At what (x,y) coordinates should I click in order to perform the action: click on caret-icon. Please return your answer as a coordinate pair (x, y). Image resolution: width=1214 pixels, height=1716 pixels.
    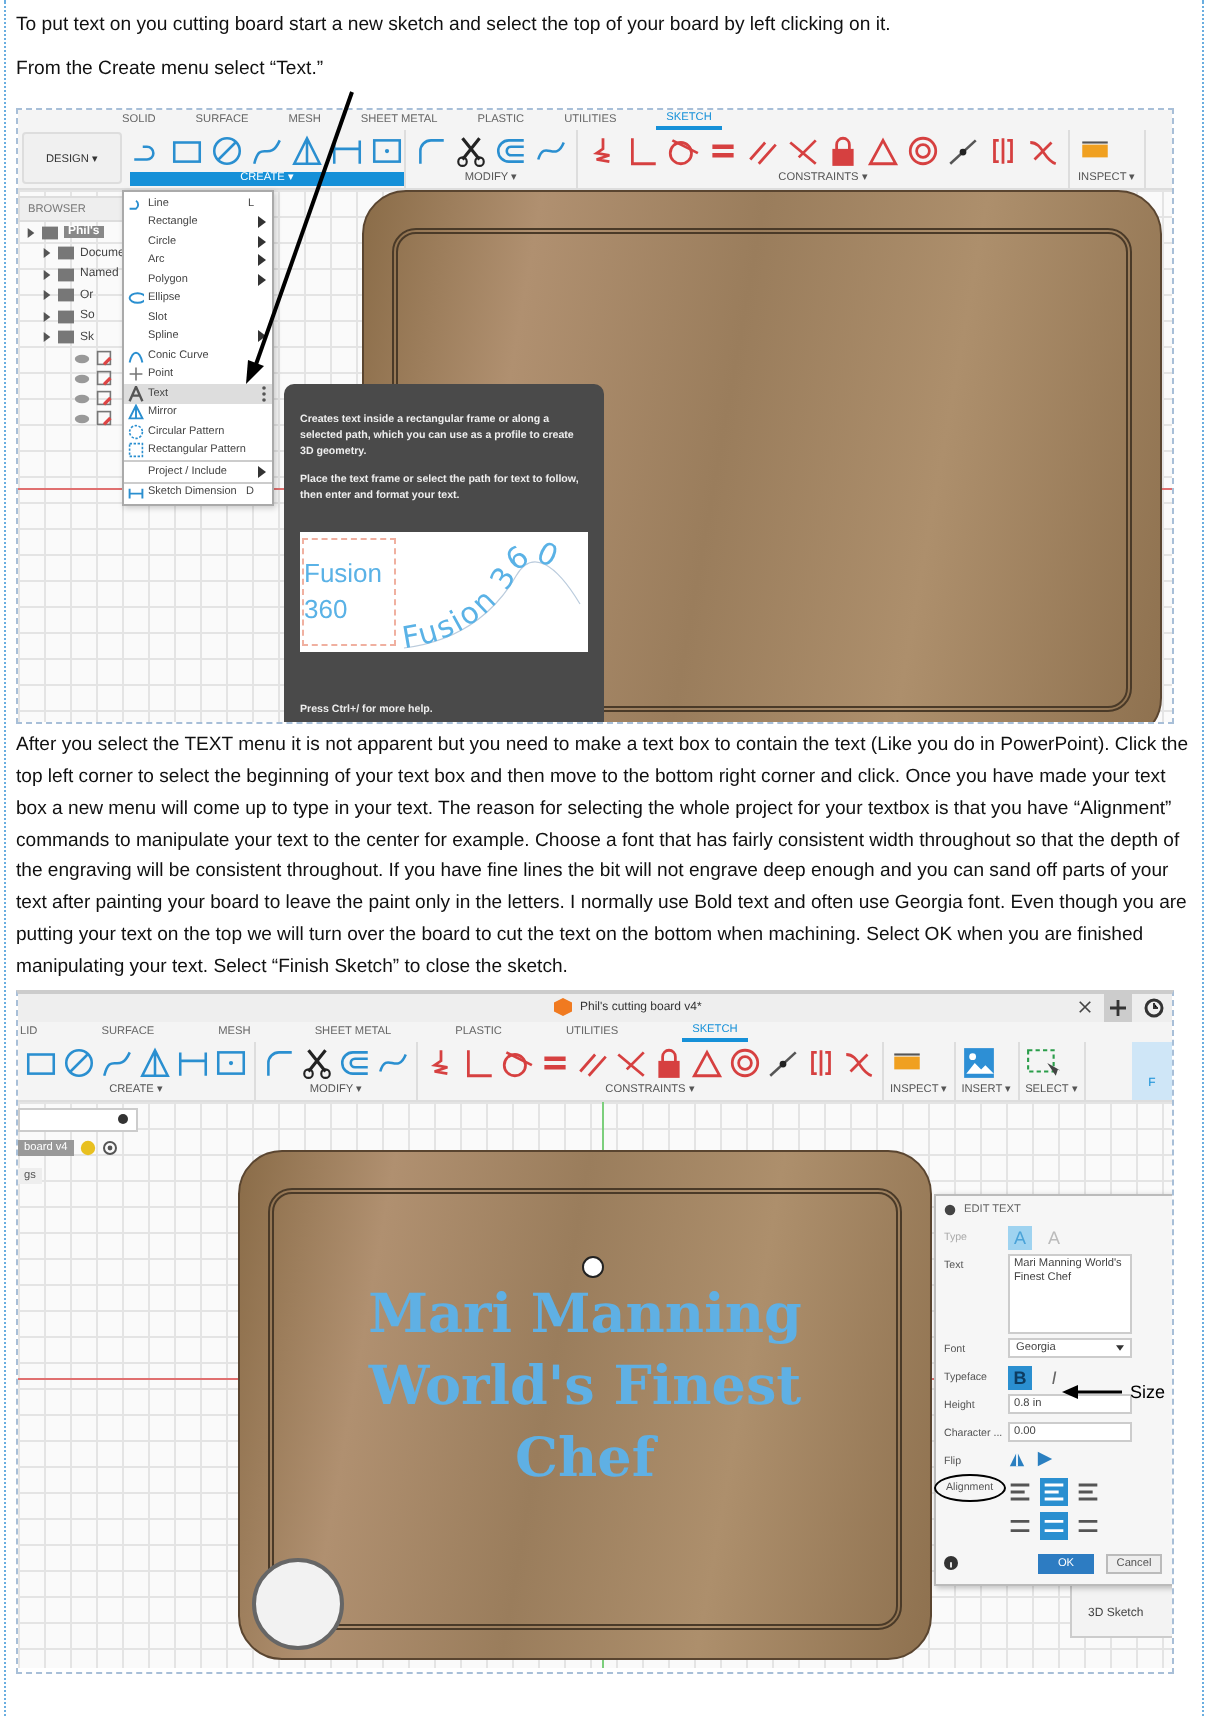
    Looking at the image, I should click on (1120, 1347).